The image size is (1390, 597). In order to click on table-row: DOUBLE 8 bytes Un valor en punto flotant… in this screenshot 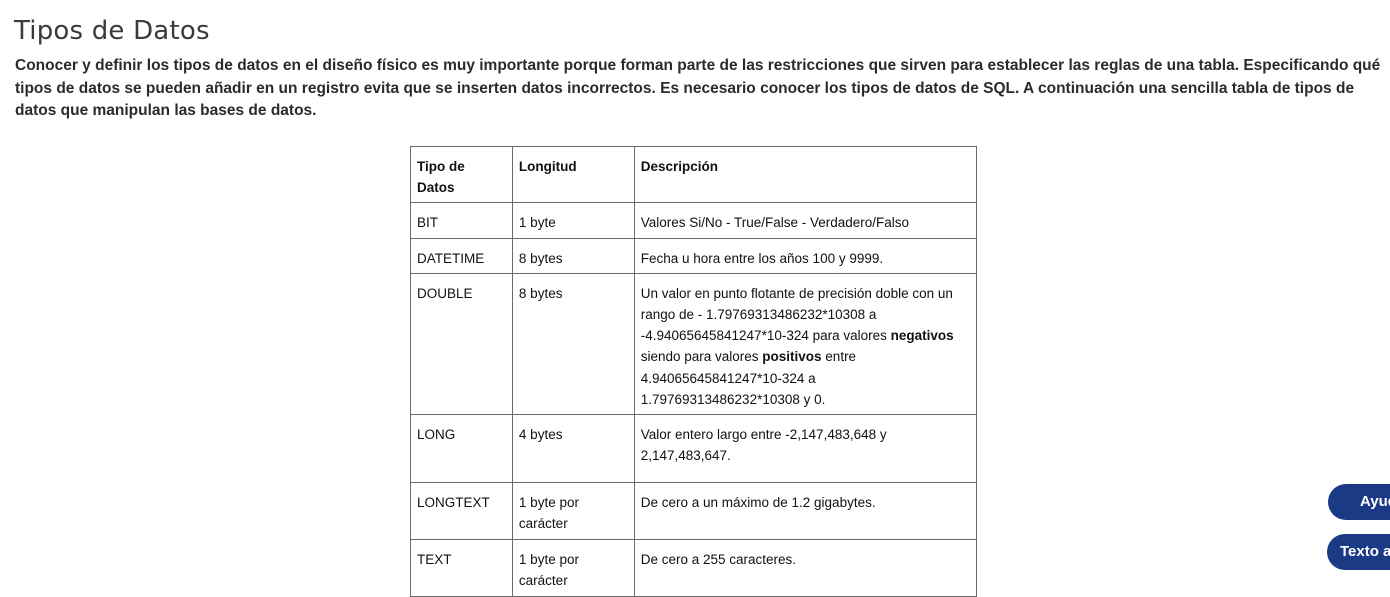, I will do `click(694, 344)`.